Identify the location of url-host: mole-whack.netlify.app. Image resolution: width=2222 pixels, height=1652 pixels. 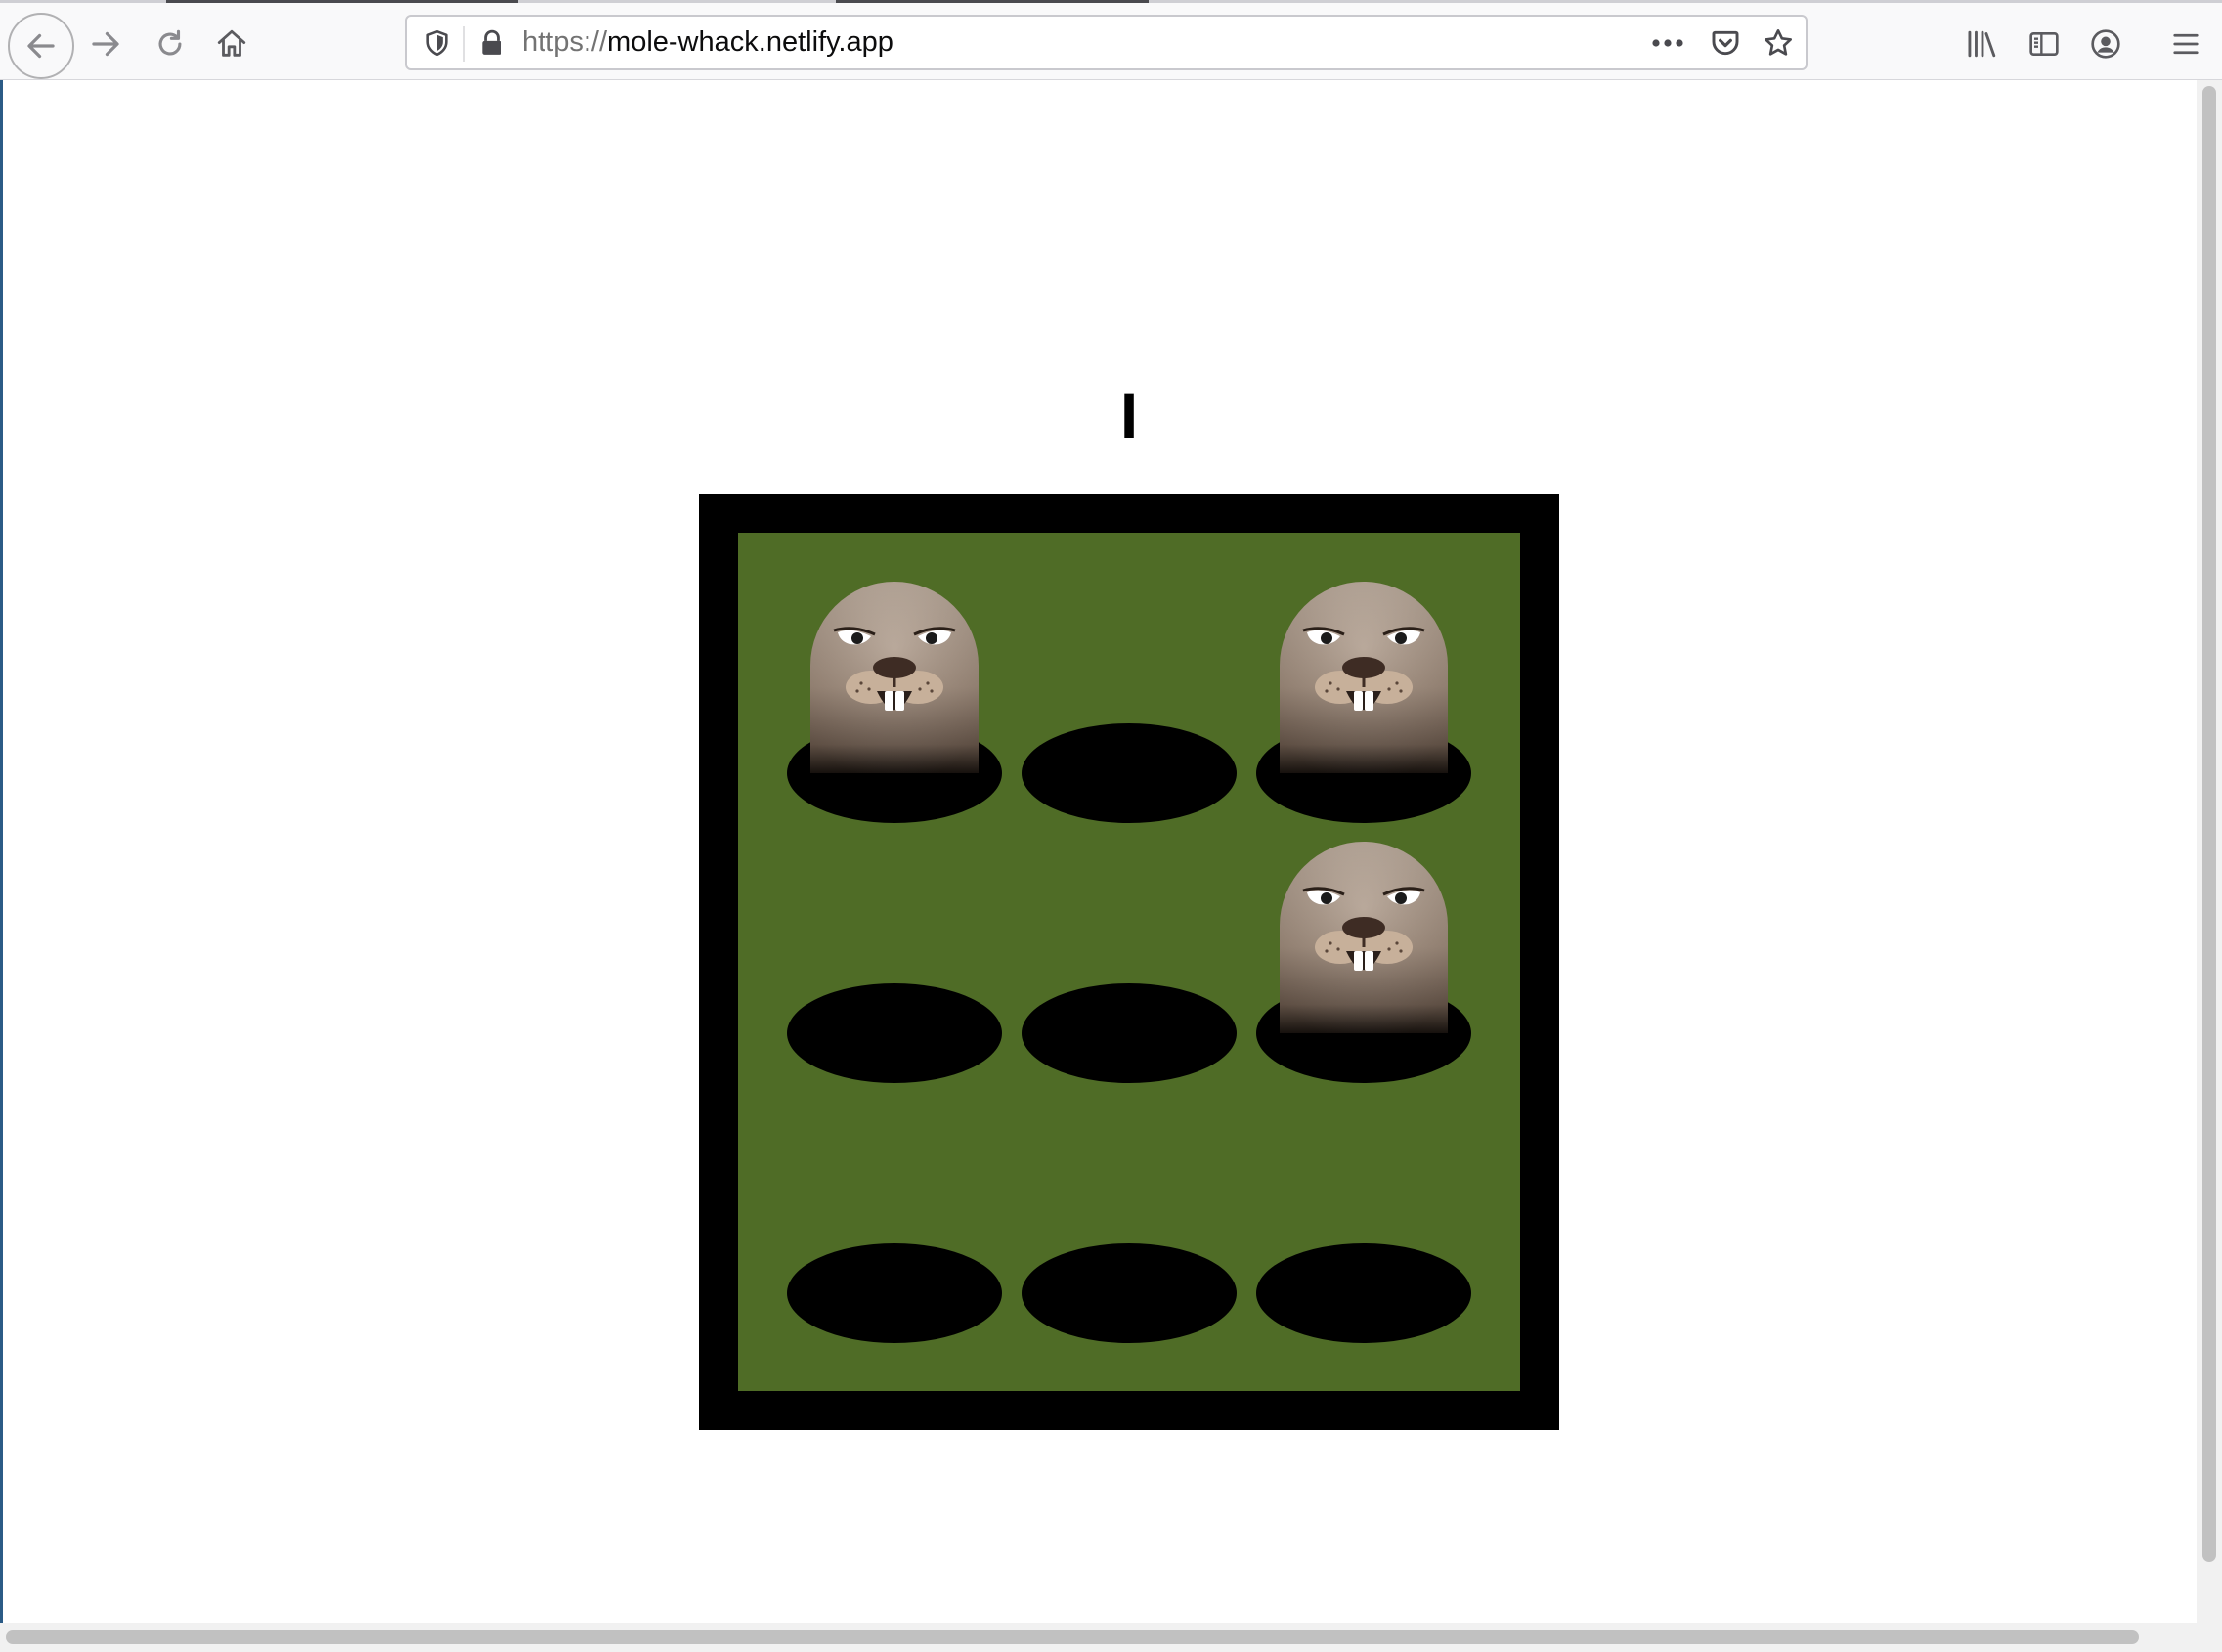
(750, 42).